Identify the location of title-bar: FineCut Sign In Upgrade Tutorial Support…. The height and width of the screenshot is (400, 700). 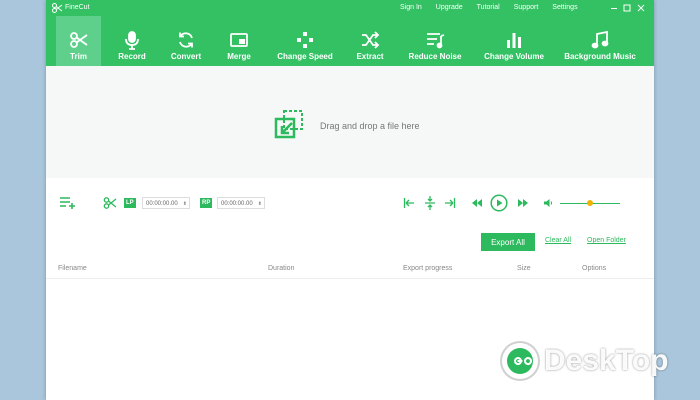
(350, 8).